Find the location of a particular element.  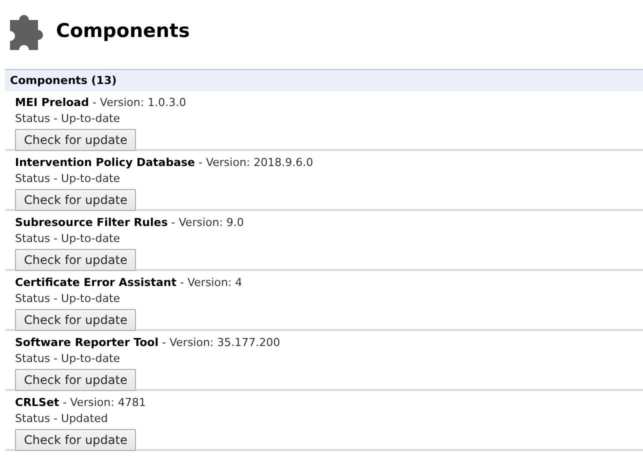

component-status: Status - Updated is located at coordinates (62, 419).